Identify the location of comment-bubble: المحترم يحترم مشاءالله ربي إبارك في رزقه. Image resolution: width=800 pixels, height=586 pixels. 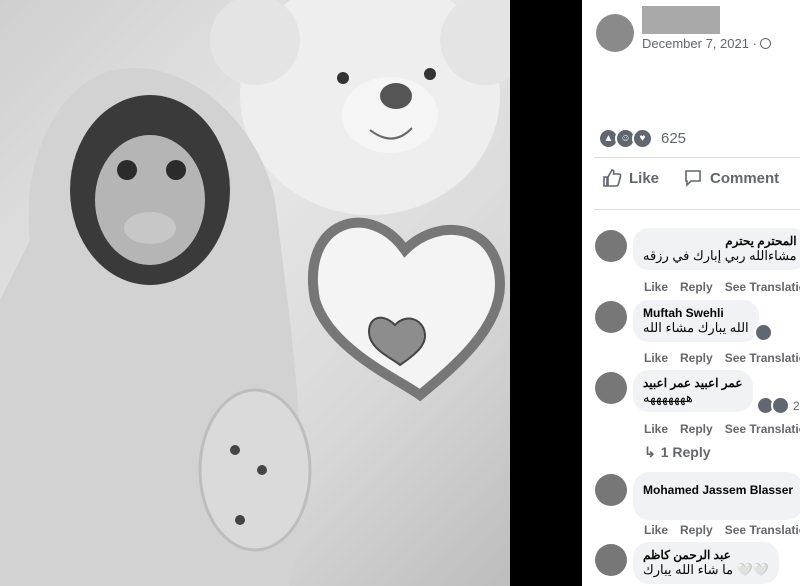
(716, 249).